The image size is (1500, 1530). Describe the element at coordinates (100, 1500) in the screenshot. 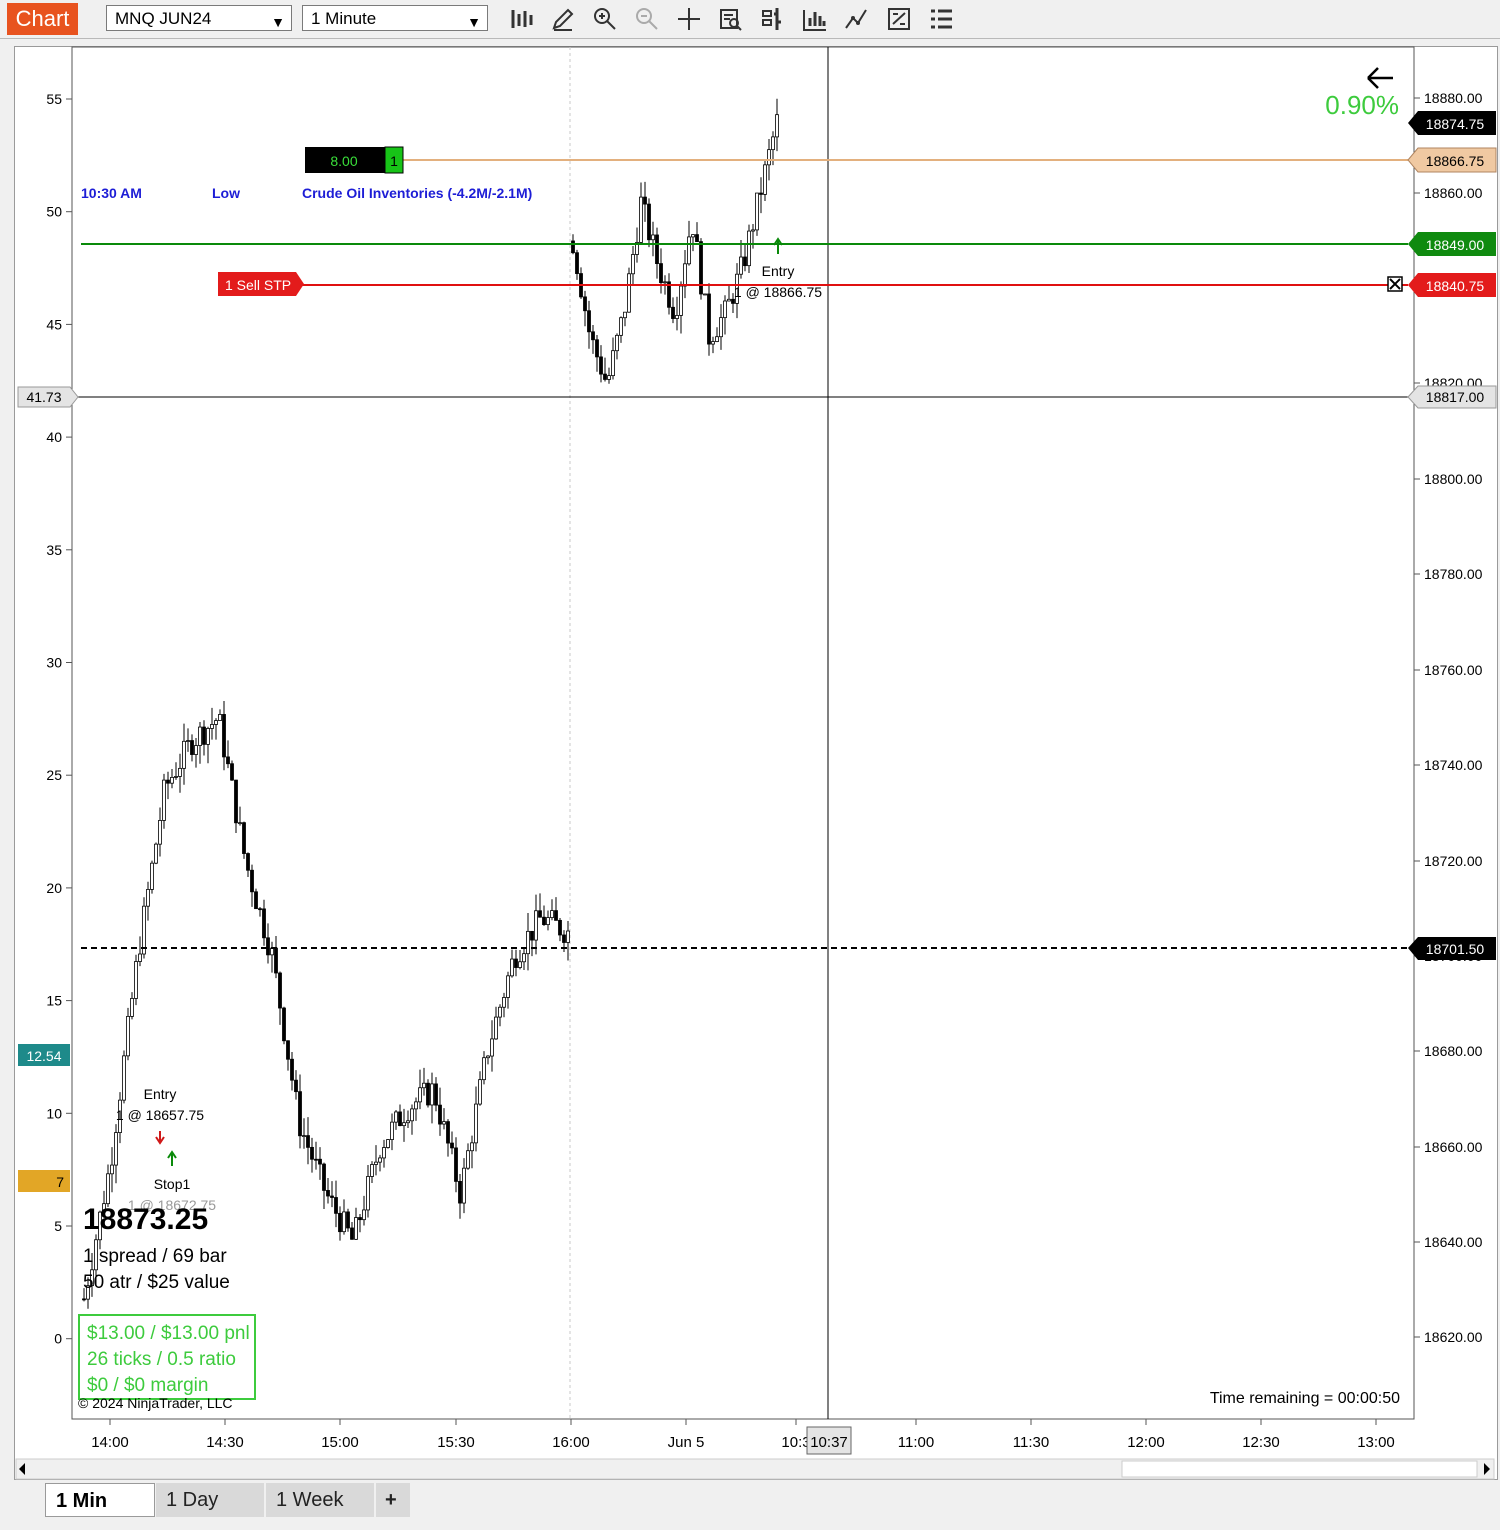

I see `tab-1-min: 1 Min` at that location.